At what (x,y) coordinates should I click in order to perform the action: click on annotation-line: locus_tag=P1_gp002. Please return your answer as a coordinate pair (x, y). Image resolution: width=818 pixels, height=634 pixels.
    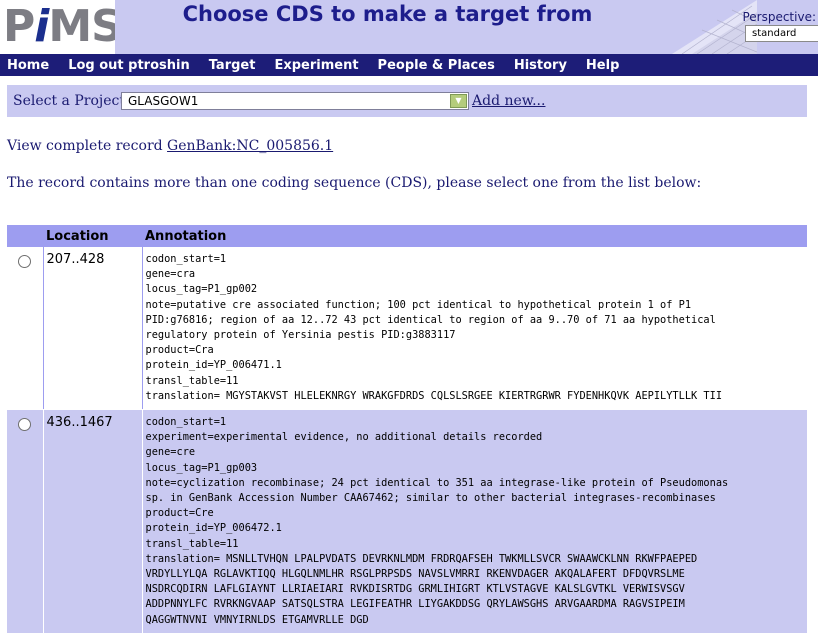
    Looking at the image, I should click on (201, 289).